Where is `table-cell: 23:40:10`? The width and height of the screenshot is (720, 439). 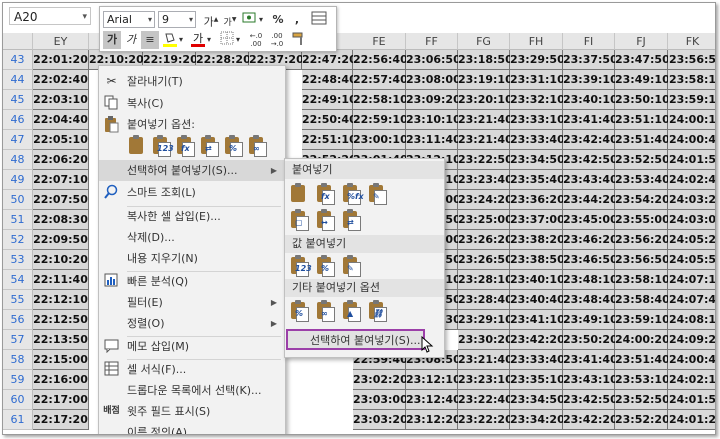
table-cell: 23:40:10 is located at coordinates (537, 280).